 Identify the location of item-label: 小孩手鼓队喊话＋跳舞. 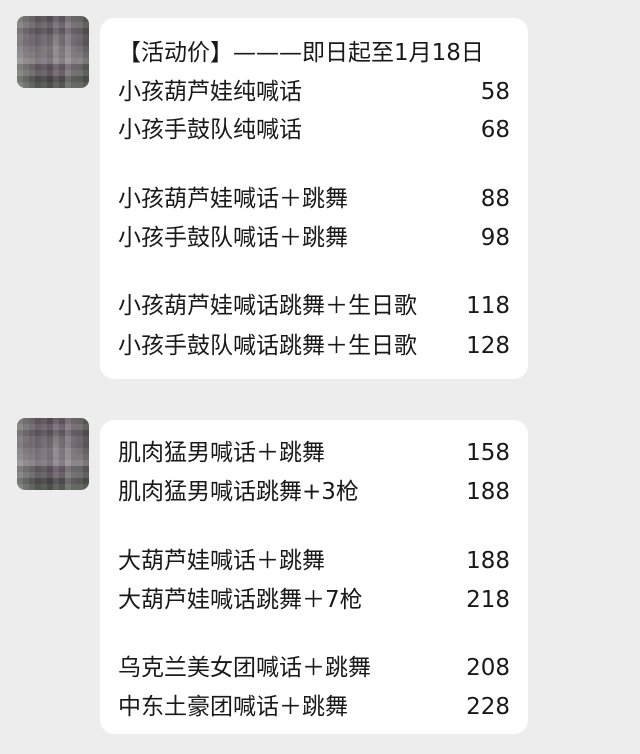
(233, 238).